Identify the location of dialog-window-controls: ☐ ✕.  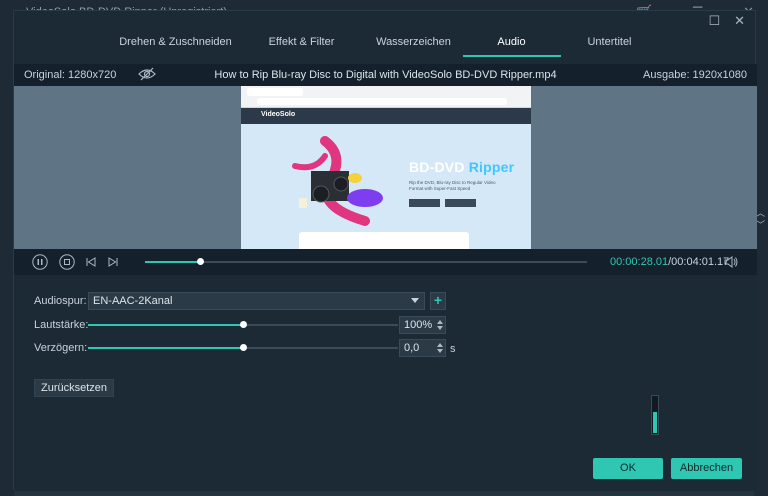
(726, 21).